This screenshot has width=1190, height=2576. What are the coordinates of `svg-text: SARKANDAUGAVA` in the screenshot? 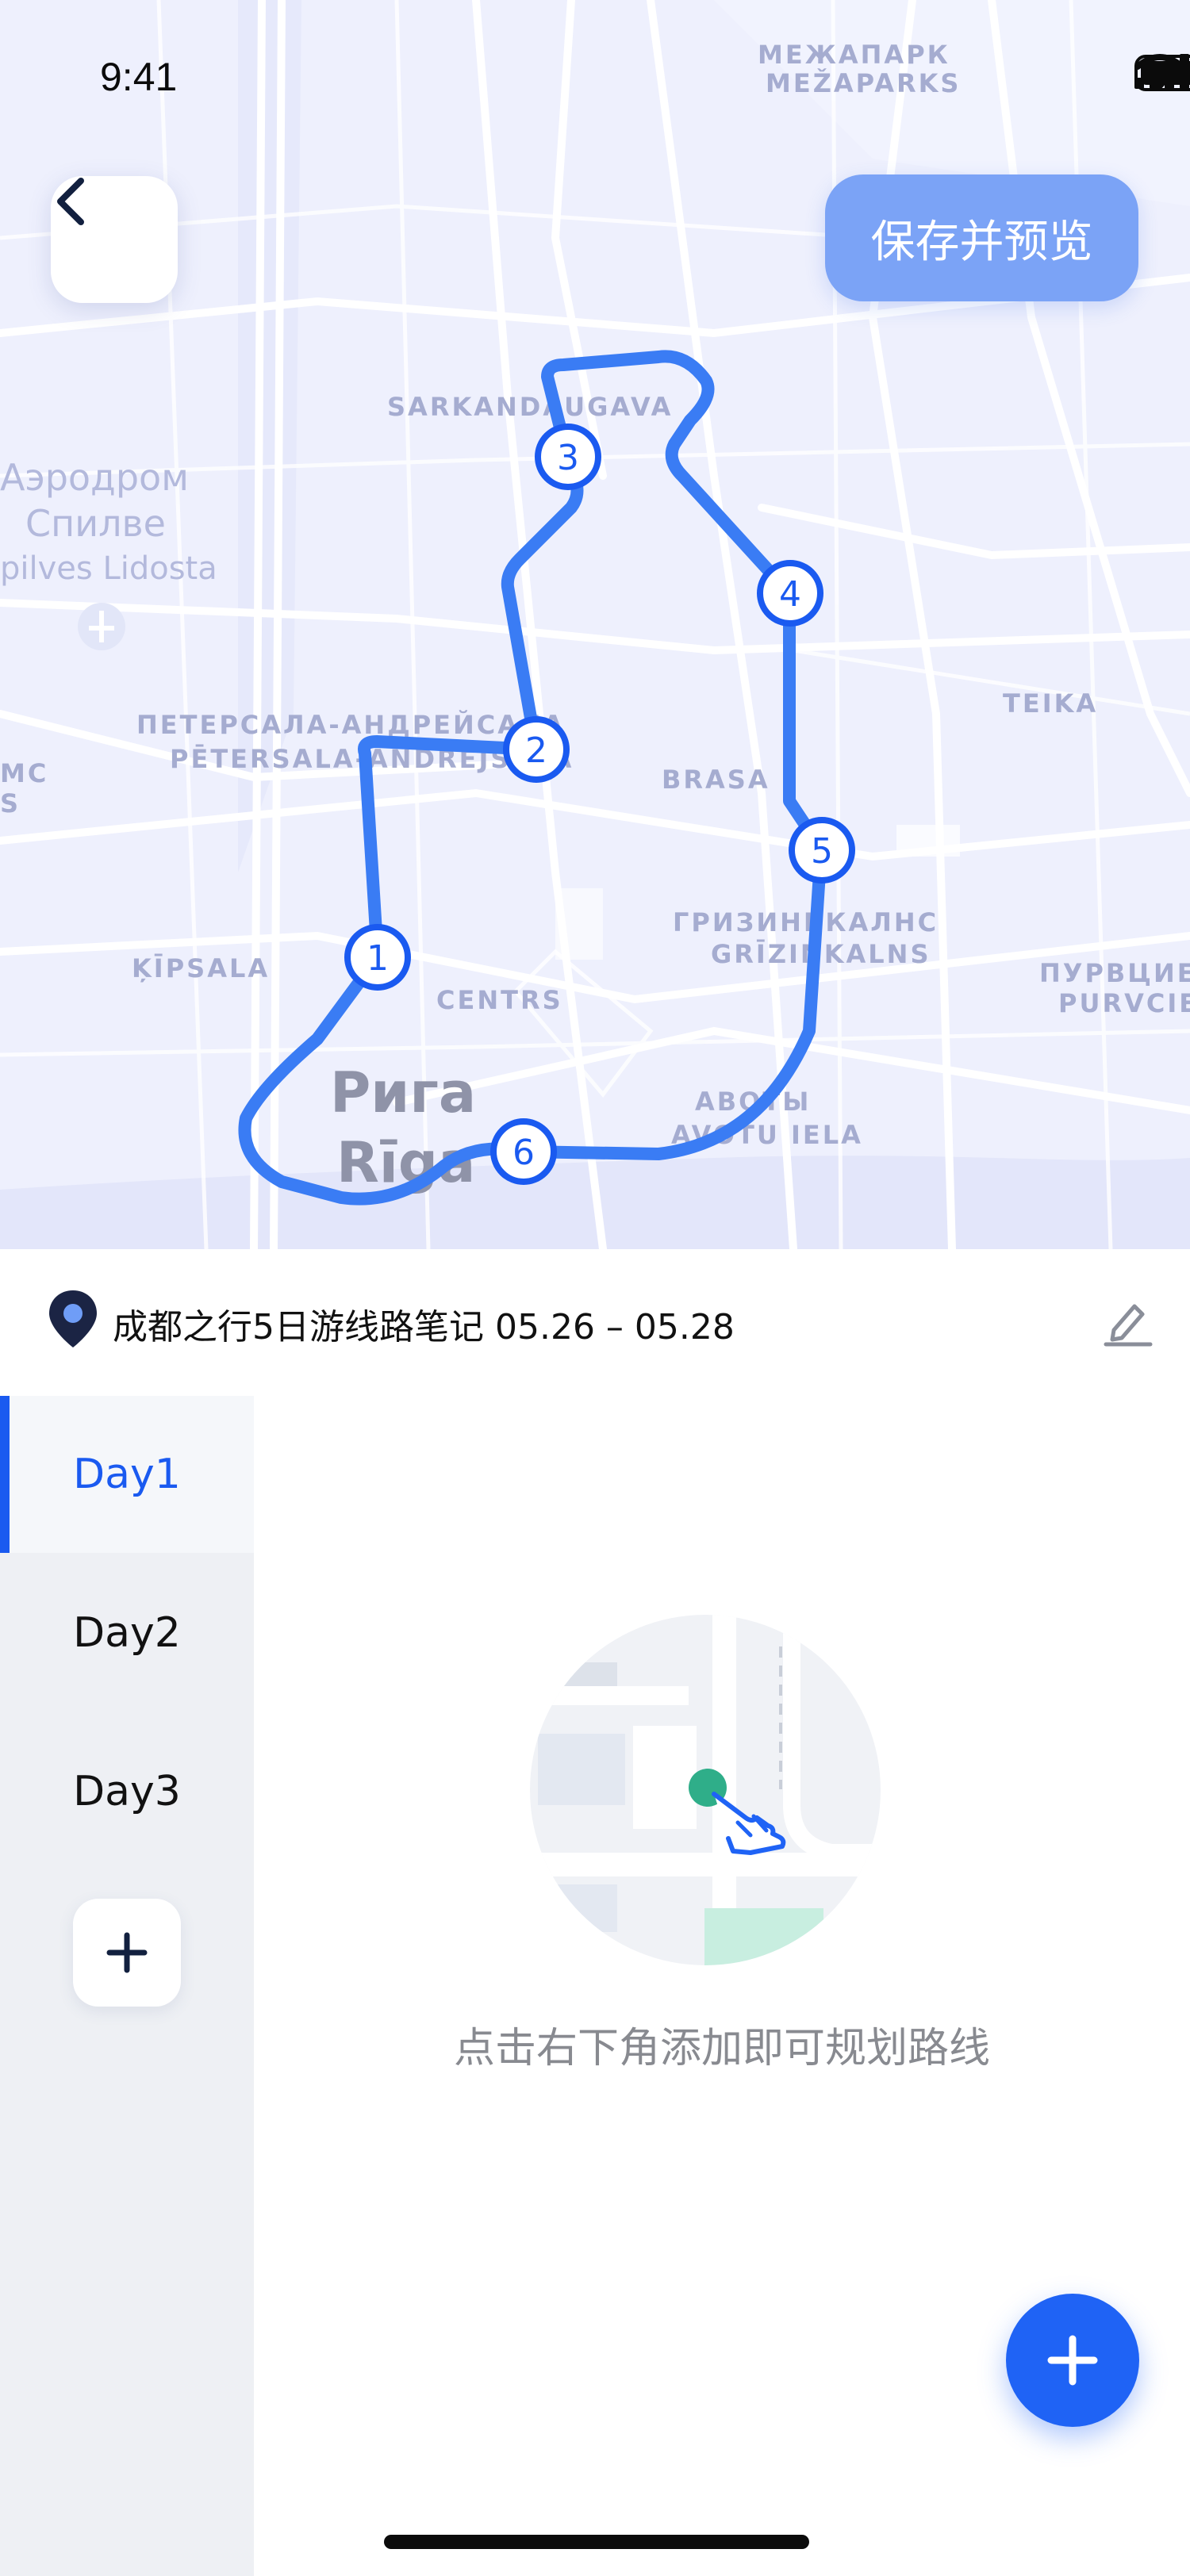 It's located at (530, 407).